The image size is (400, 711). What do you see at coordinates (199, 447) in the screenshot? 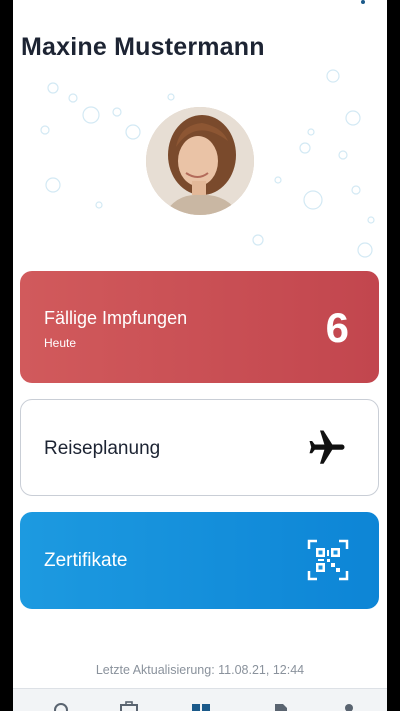
I see `travel-planning-card: Reiseplanung` at bounding box center [199, 447].